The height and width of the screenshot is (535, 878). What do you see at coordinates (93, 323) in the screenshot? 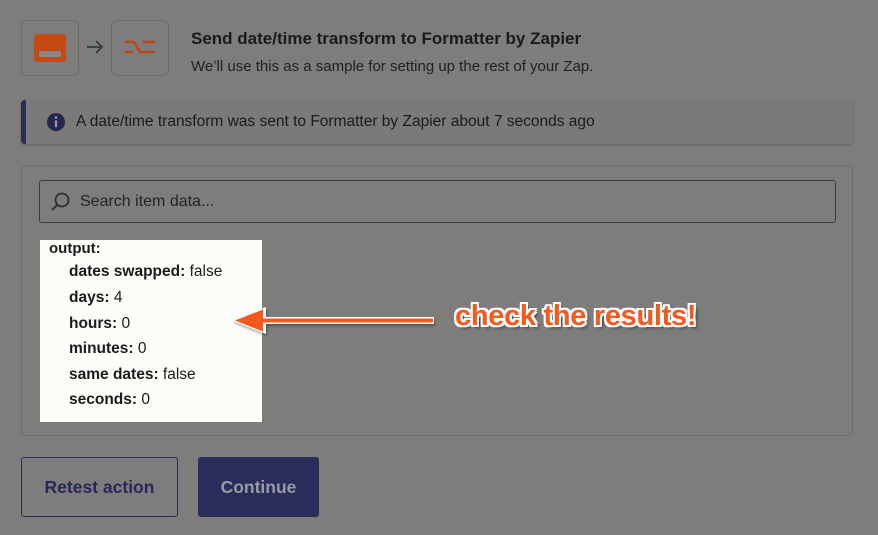
I see `output-key: hours:` at bounding box center [93, 323].